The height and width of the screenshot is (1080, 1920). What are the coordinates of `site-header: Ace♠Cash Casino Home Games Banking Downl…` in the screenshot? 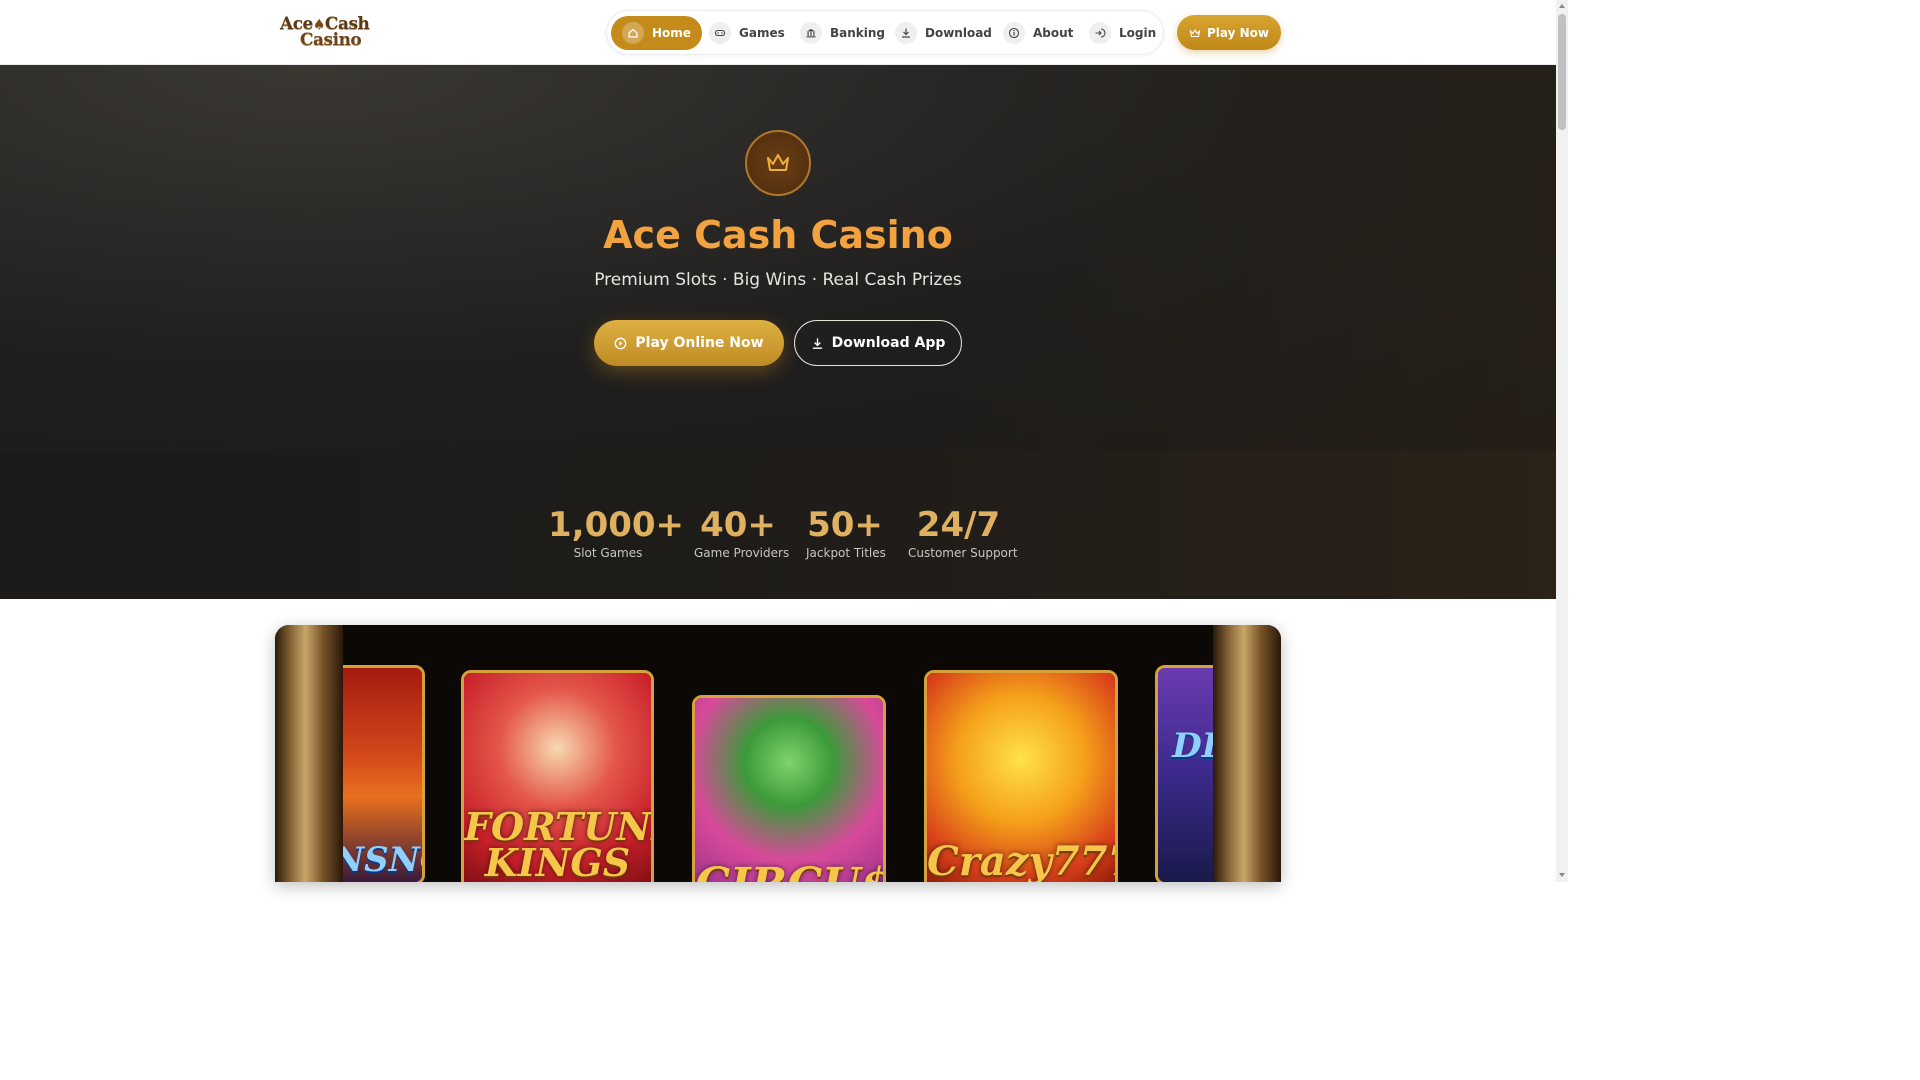 It's located at (778, 32).